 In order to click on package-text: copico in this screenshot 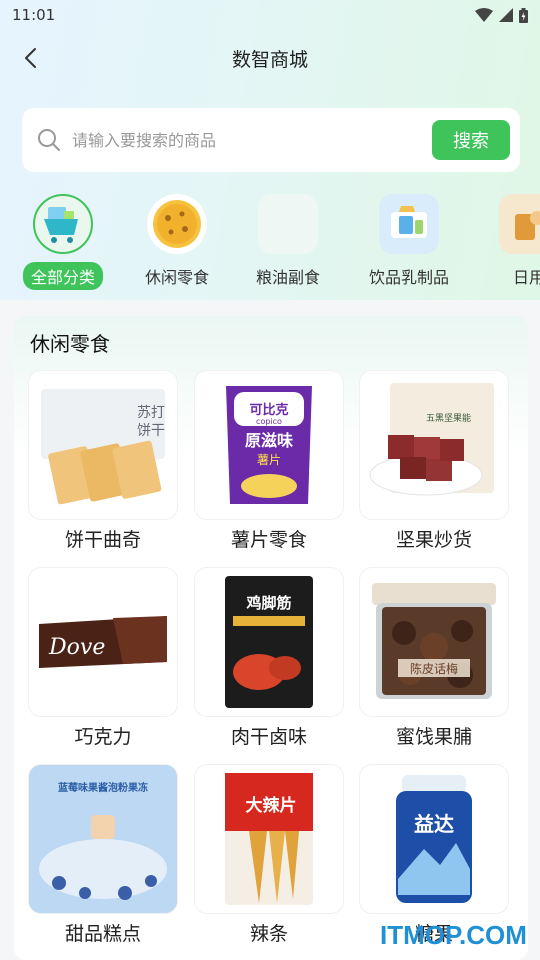, I will do `click(269, 421)`.